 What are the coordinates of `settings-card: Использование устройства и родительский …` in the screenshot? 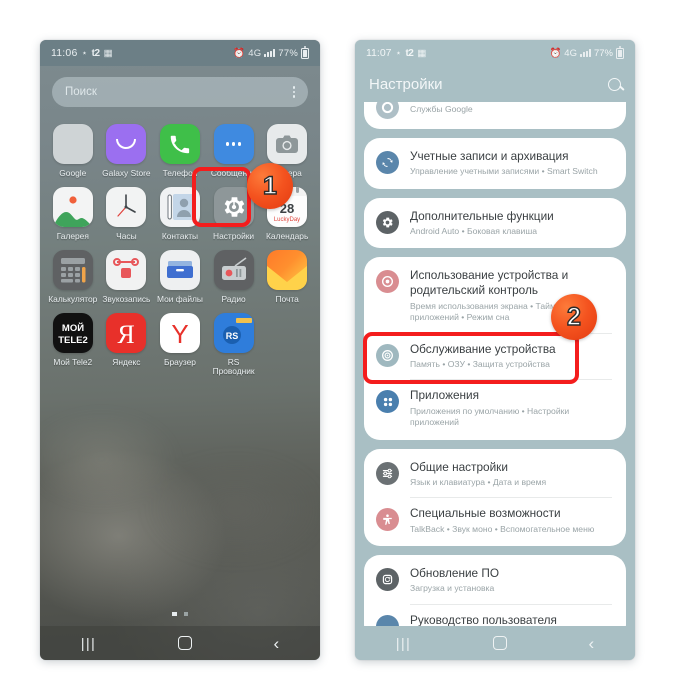 It's located at (495, 348).